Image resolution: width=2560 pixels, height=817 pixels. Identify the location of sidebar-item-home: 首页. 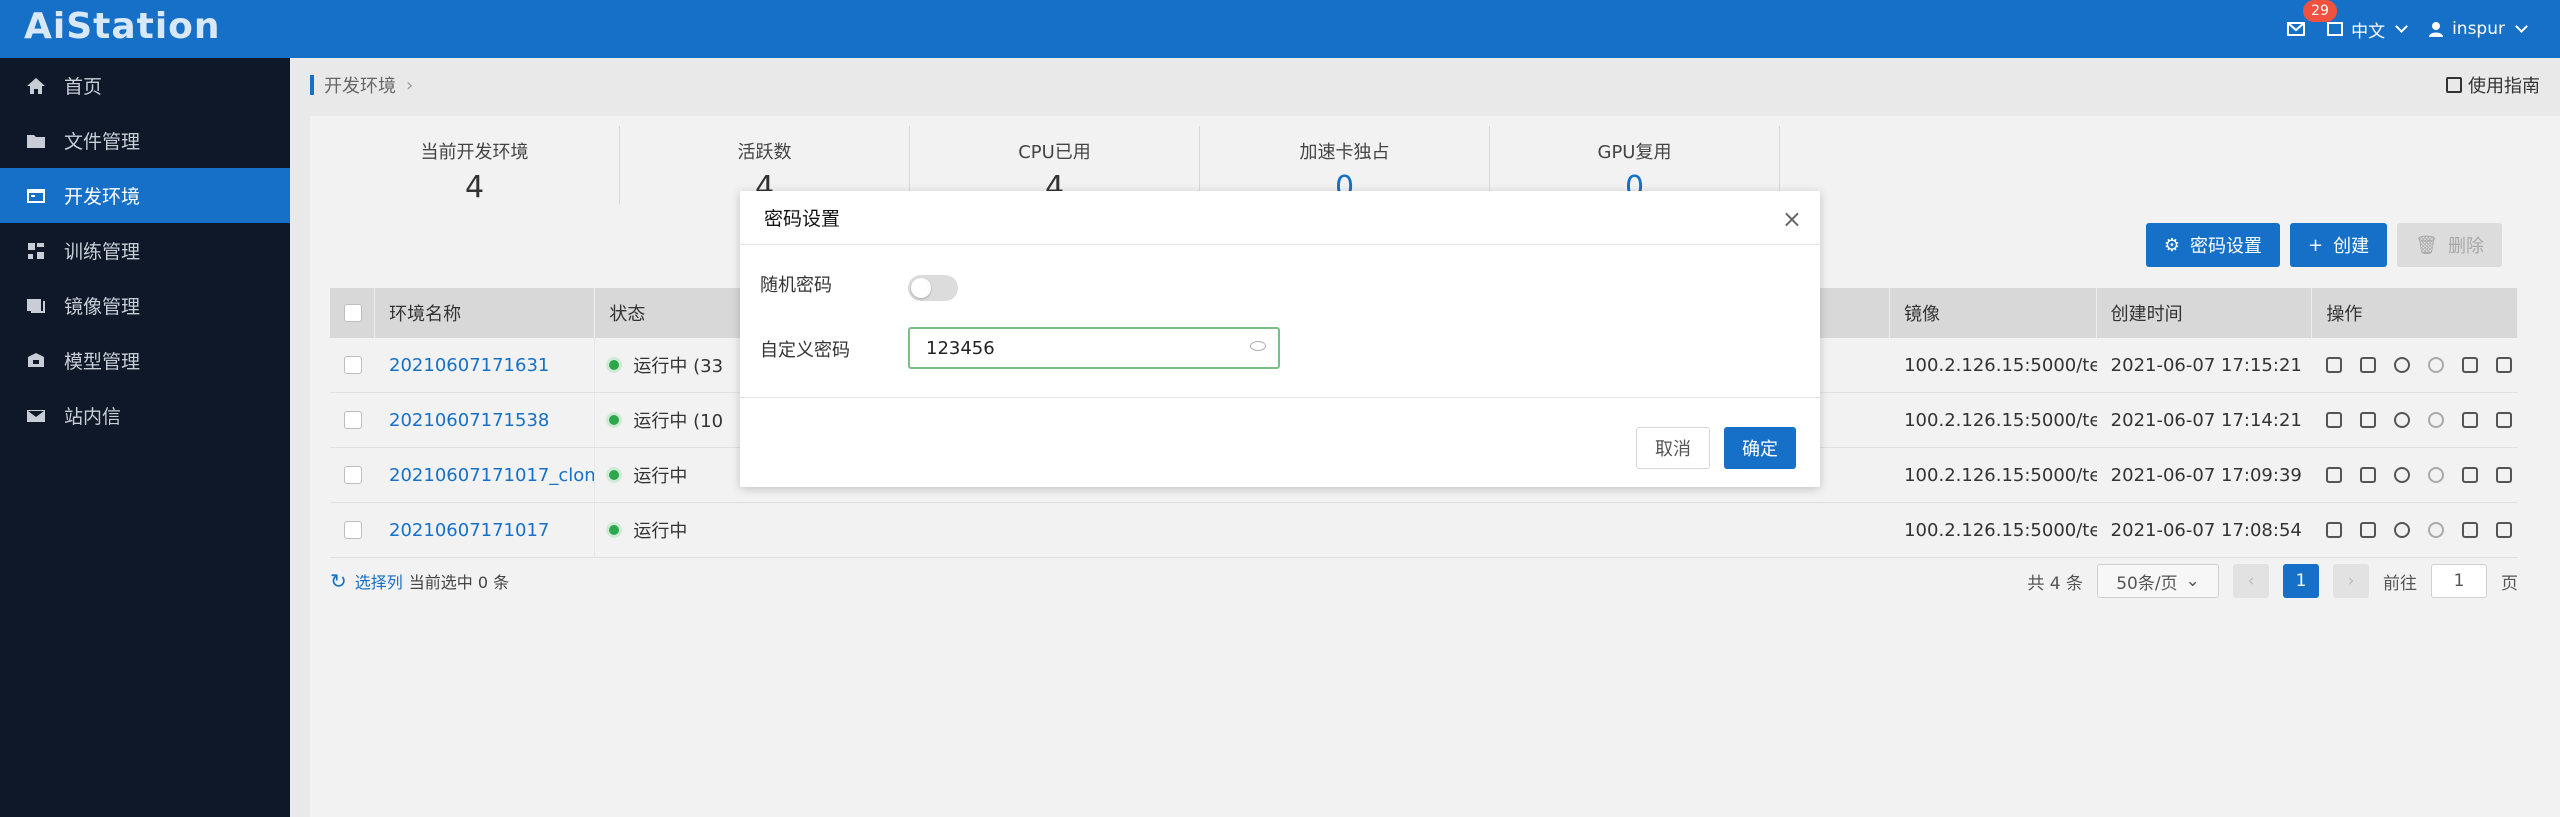
(145, 85).